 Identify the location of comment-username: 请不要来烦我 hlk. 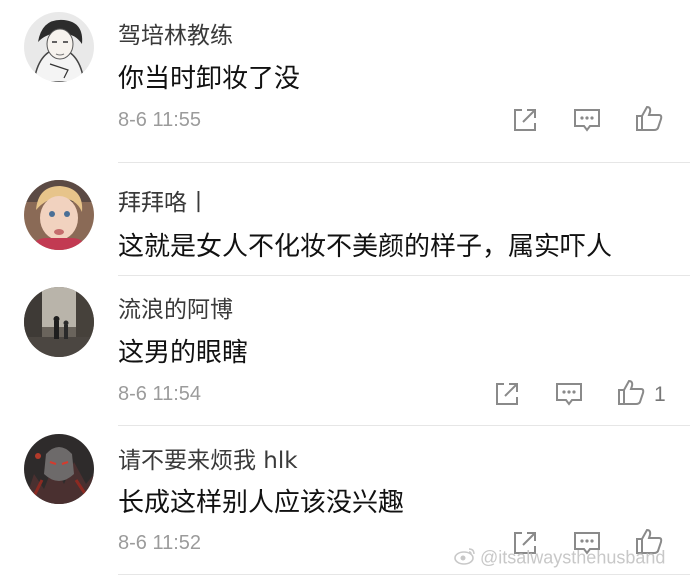
(208, 458).